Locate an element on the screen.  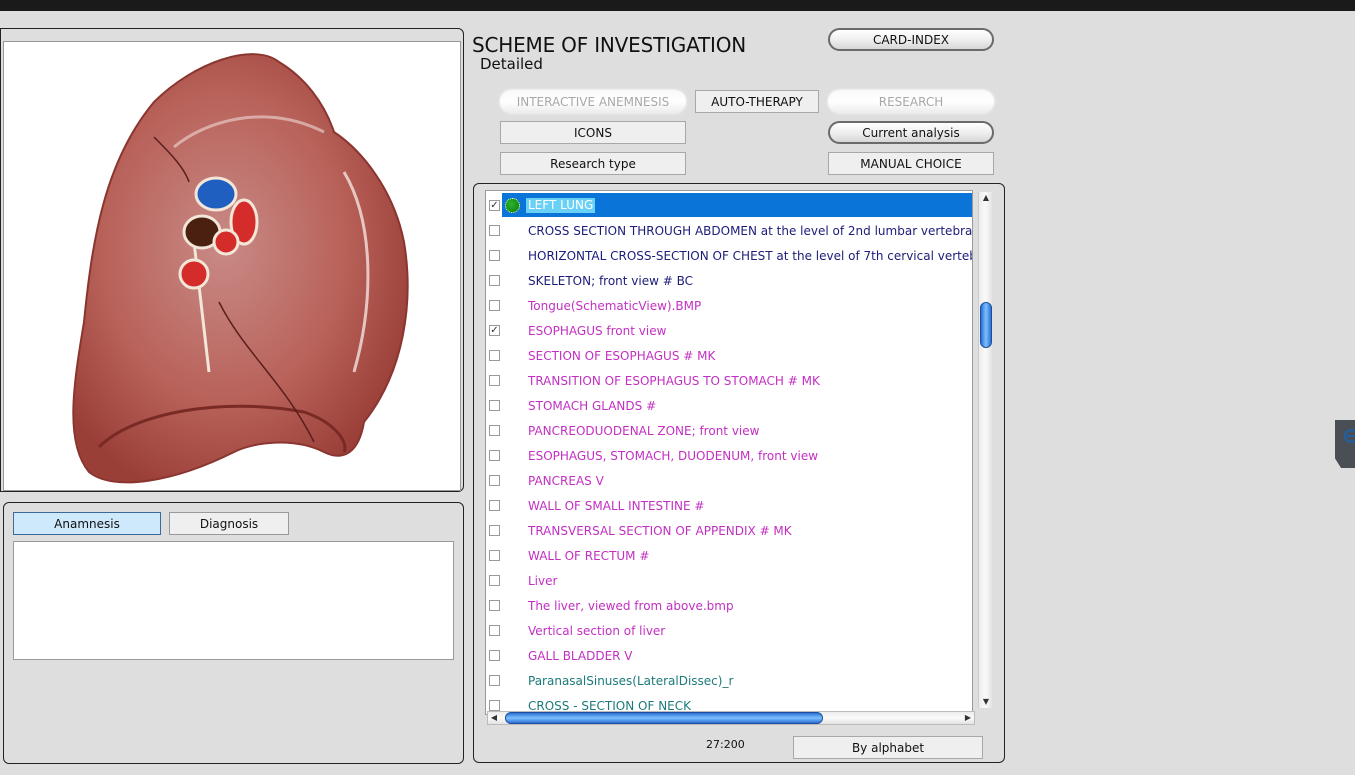
interactive-anemnesis-button: INTERACTIVE ANEMNESIS is located at coordinates (593, 101).